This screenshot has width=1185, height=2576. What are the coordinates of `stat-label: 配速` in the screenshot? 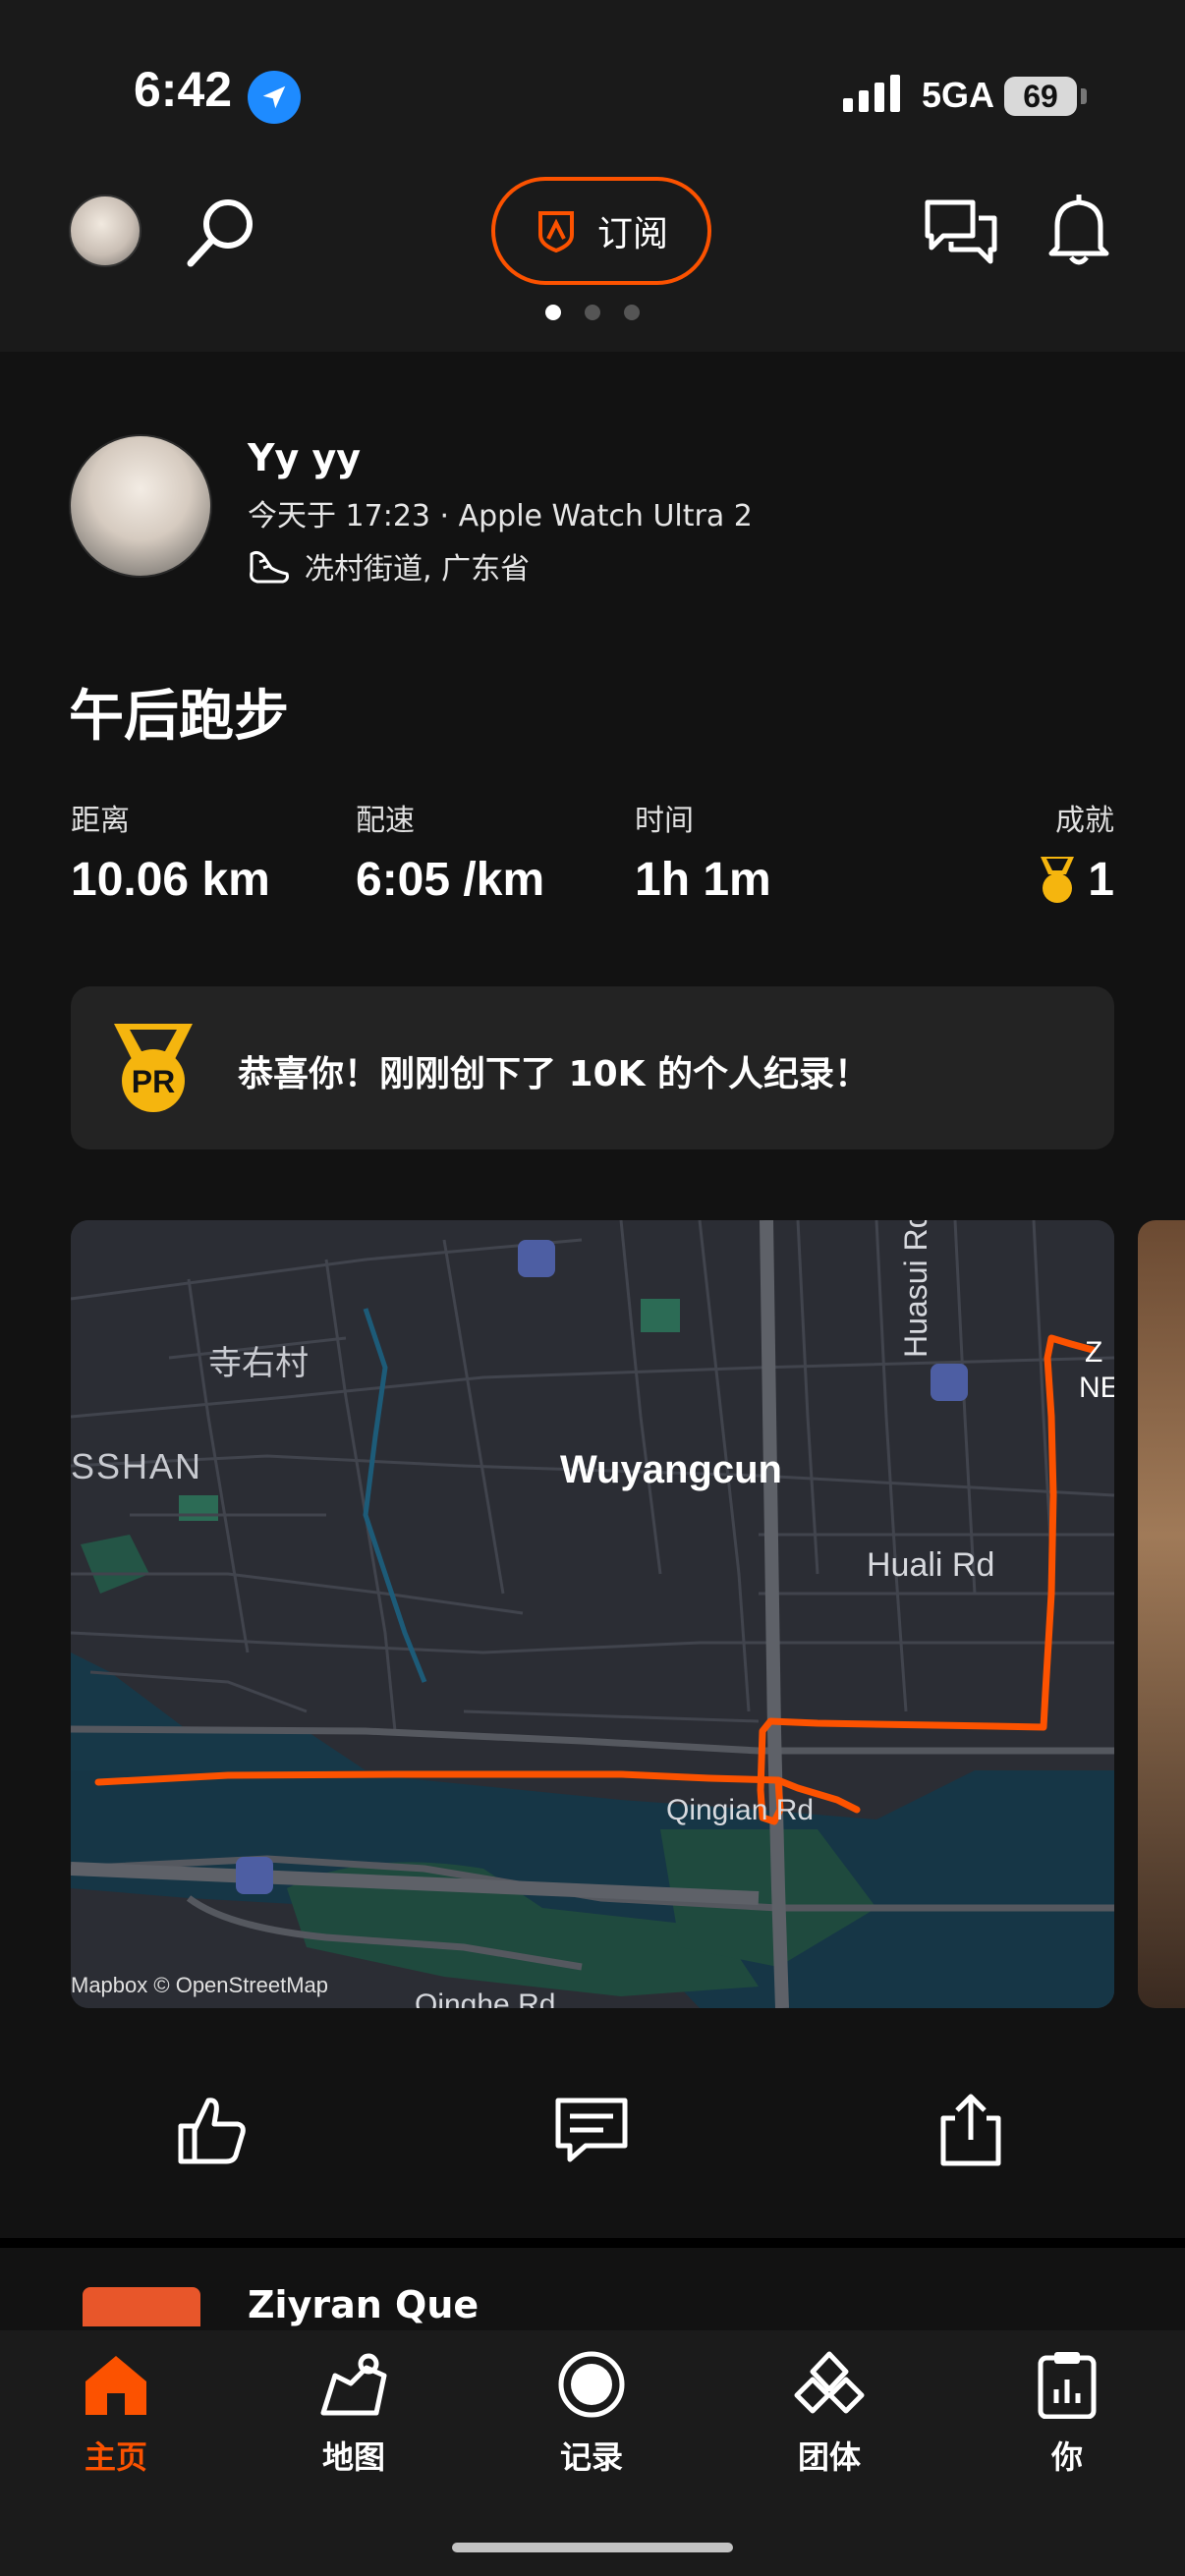 It's located at (385, 821).